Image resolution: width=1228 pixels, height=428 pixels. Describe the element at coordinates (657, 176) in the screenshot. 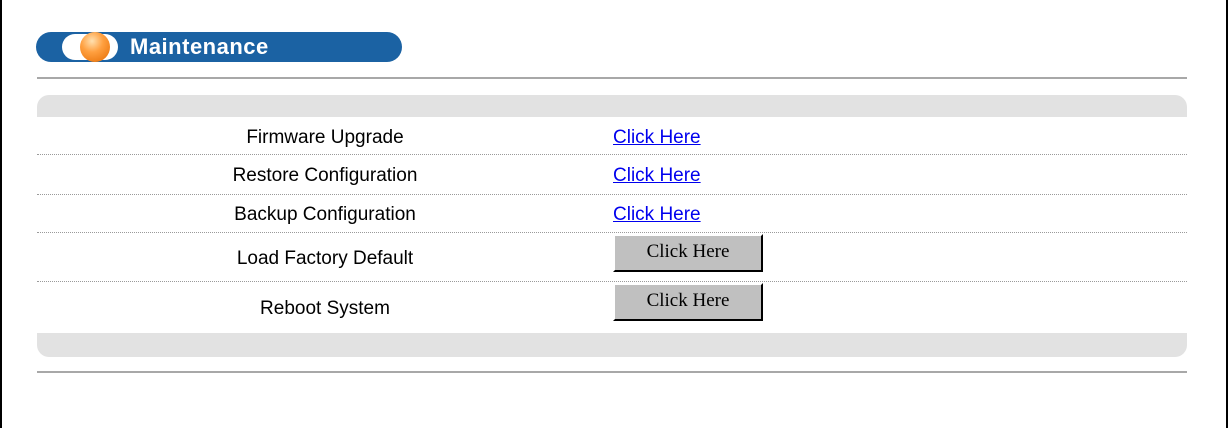

I see `restore-configuration-link: Click Here` at that location.